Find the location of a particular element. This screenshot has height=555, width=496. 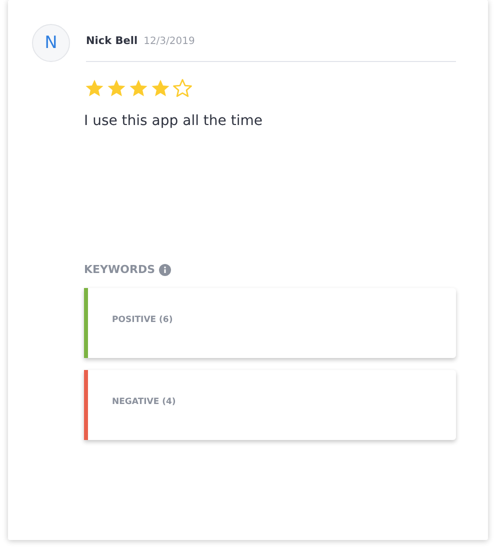

keyword-group-label: POSITIVE (6) is located at coordinates (142, 320).